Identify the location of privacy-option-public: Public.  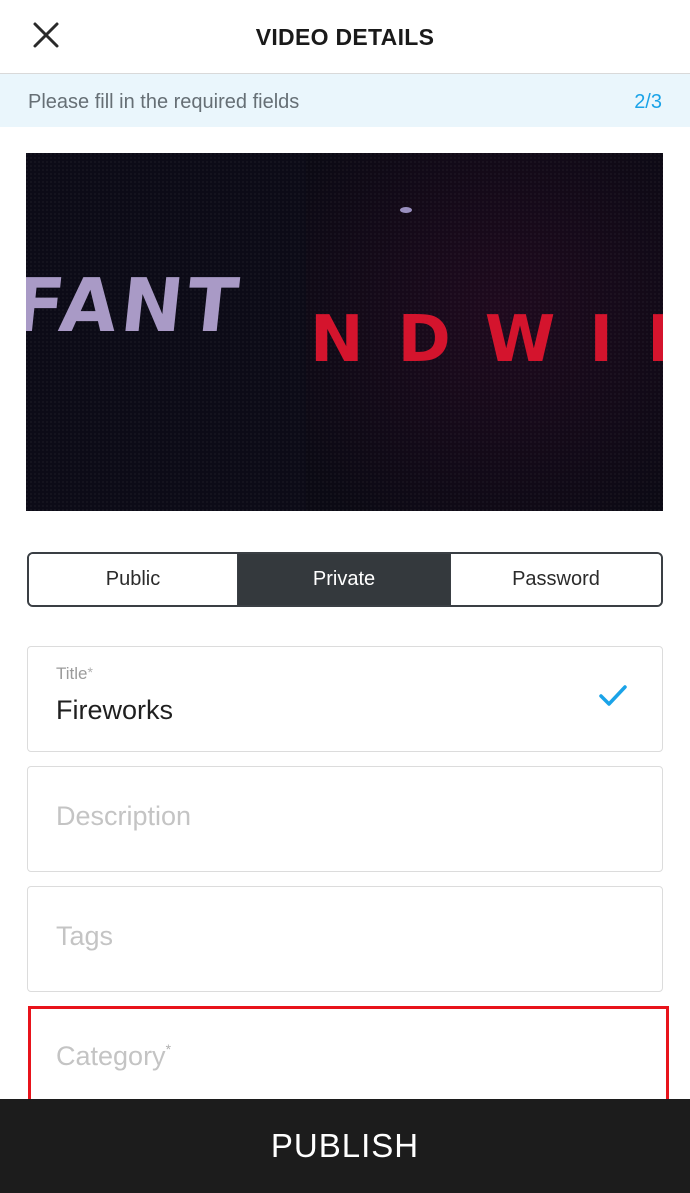
(133, 579).